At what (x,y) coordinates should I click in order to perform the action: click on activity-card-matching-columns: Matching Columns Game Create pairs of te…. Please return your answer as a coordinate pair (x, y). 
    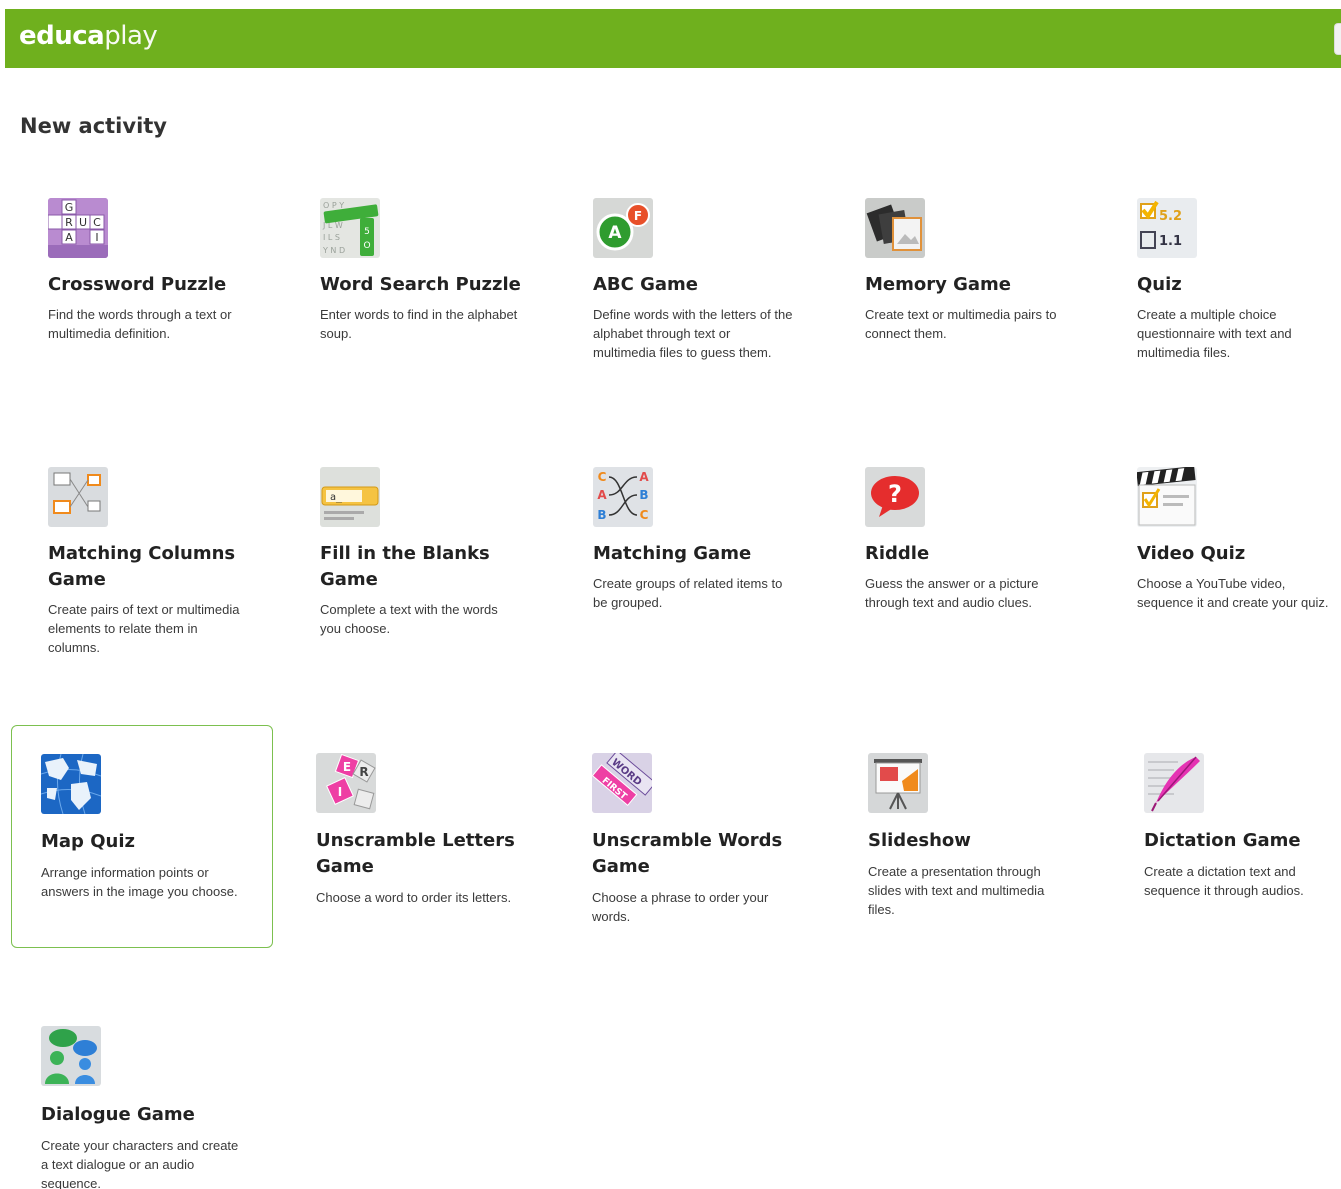
    Looking at the image, I should click on (179, 560).